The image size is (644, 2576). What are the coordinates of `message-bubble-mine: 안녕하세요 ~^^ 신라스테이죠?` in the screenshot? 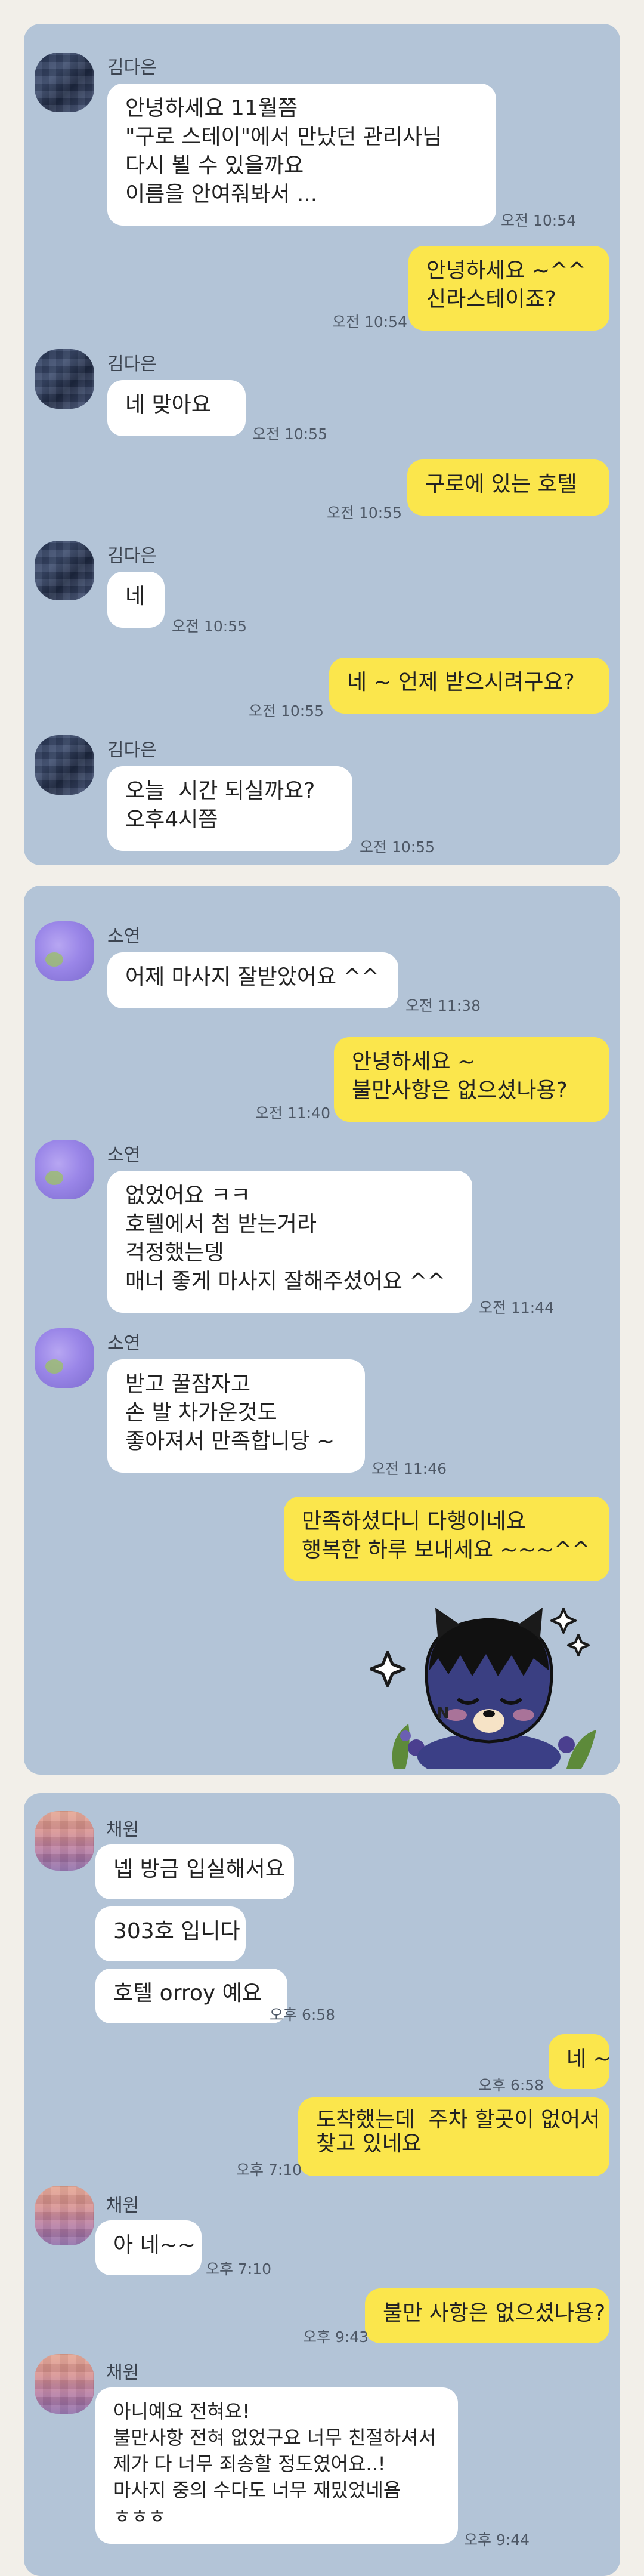 It's located at (509, 288).